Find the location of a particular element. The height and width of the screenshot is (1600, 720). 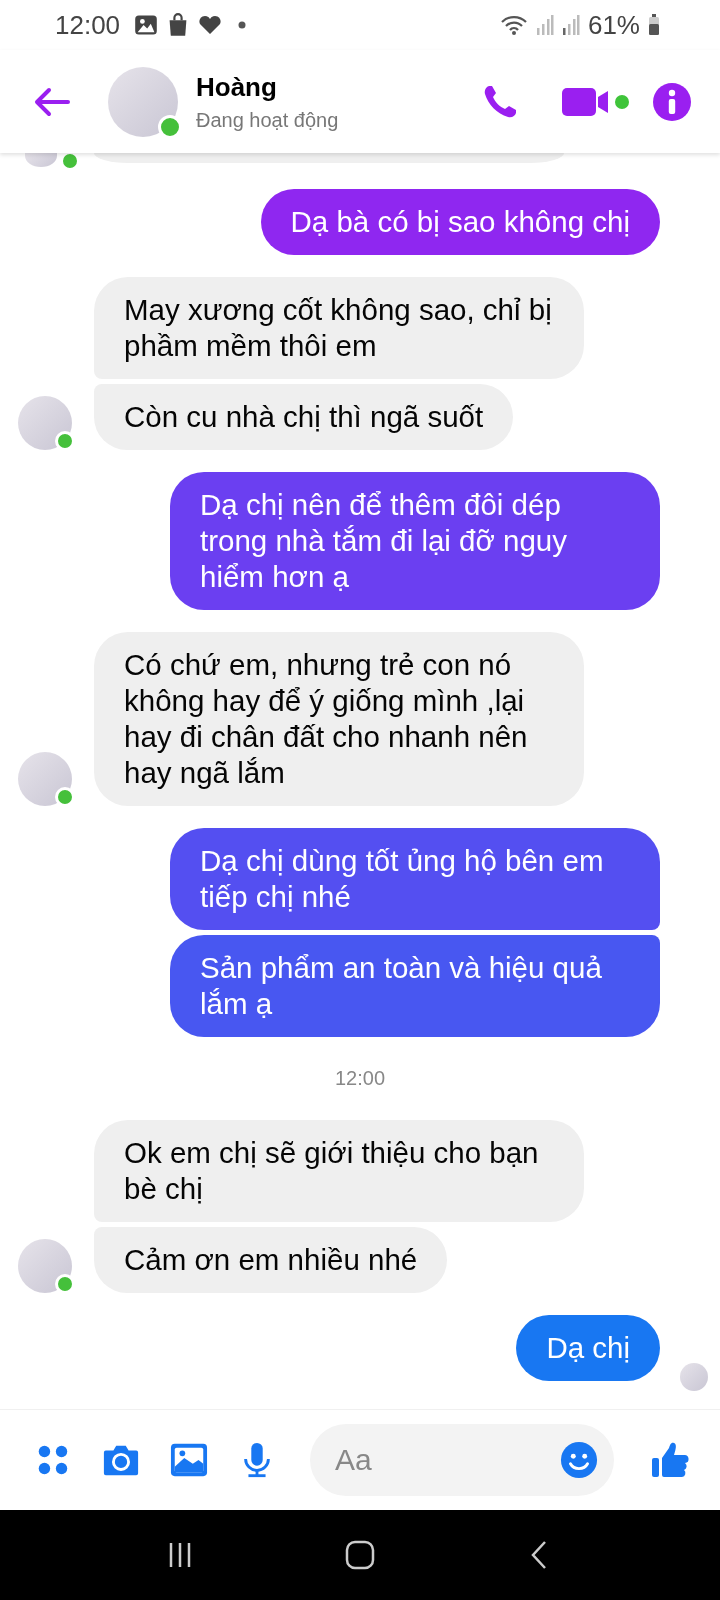

active-status: Đang hoạt động is located at coordinates (267, 120).